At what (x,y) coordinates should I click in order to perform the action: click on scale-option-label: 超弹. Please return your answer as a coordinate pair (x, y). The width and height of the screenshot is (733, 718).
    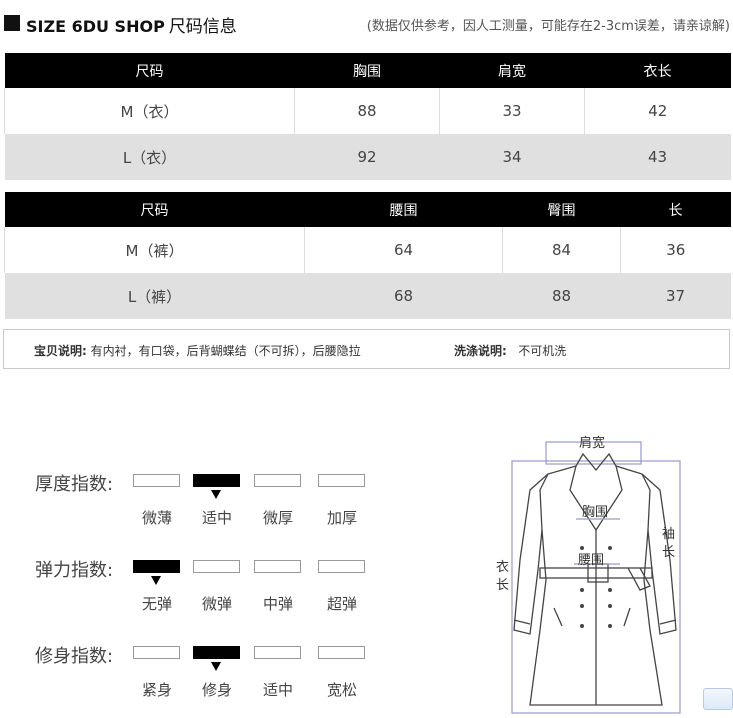
    Looking at the image, I should click on (341, 604).